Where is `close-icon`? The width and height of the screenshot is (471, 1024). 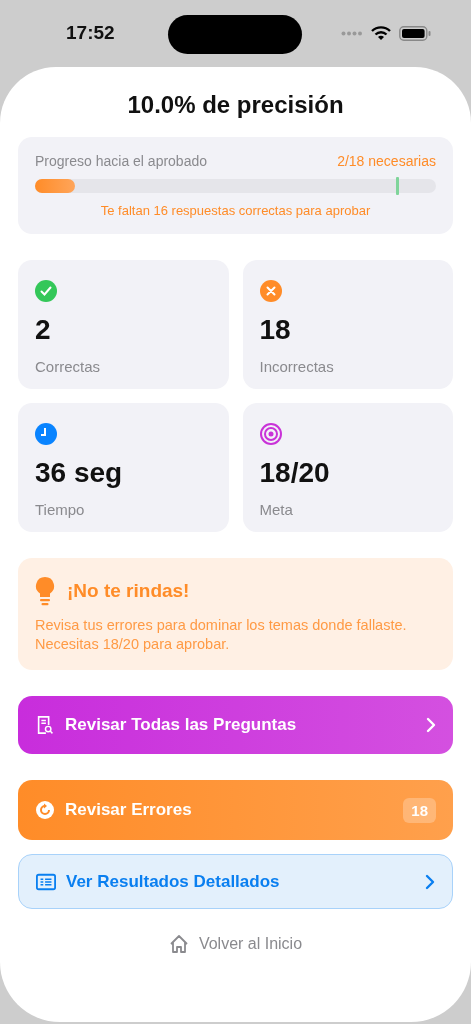
close-icon is located at coordinates (270, 291).